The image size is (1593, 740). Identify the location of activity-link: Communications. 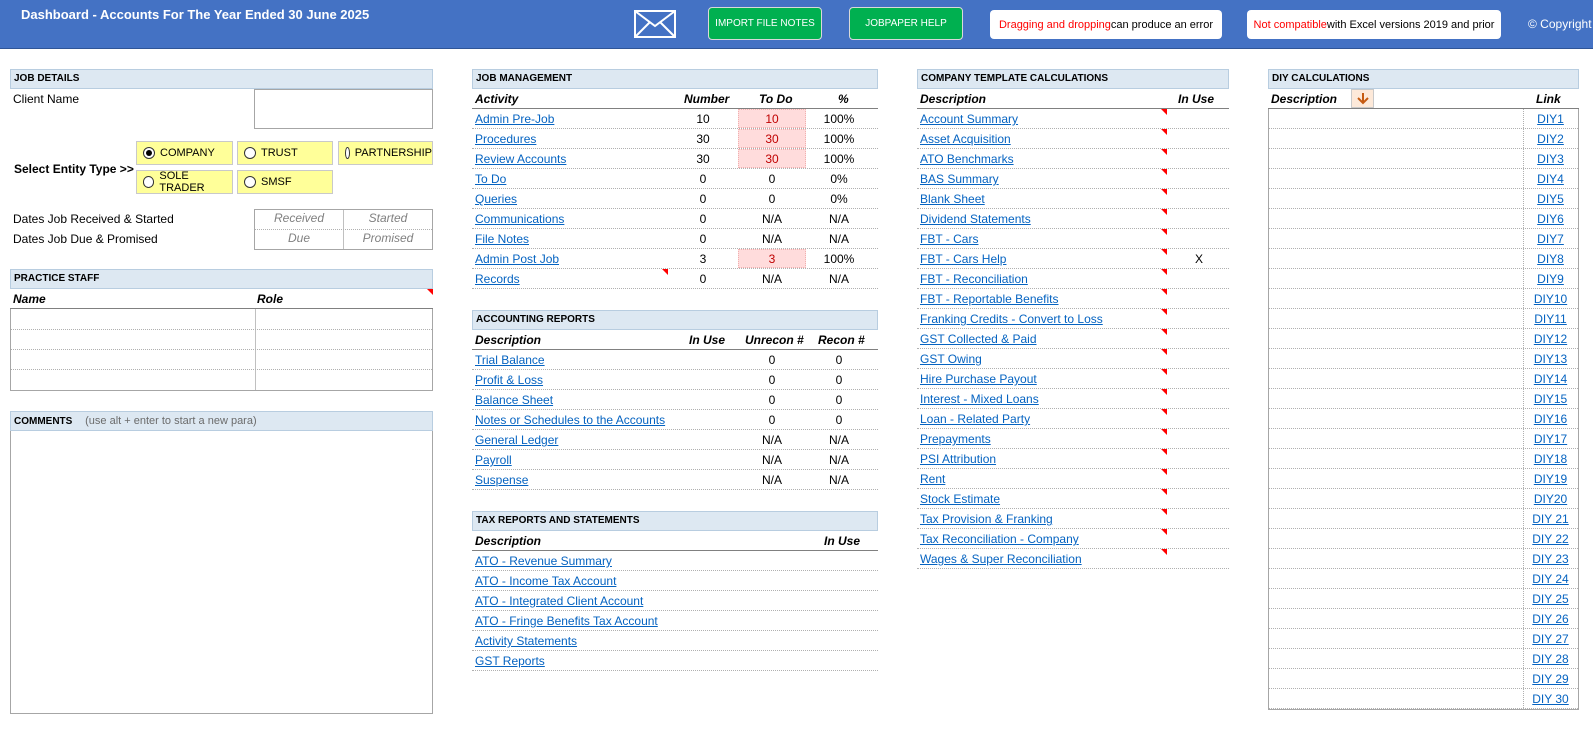
(519, 219).